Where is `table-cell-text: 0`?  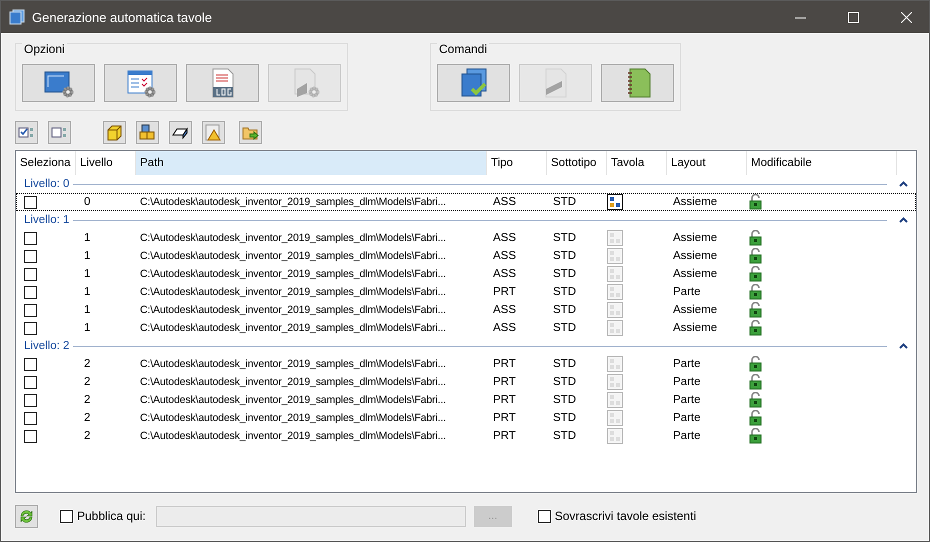 table-cell-text: 0 is located at coordinates (87, 202).